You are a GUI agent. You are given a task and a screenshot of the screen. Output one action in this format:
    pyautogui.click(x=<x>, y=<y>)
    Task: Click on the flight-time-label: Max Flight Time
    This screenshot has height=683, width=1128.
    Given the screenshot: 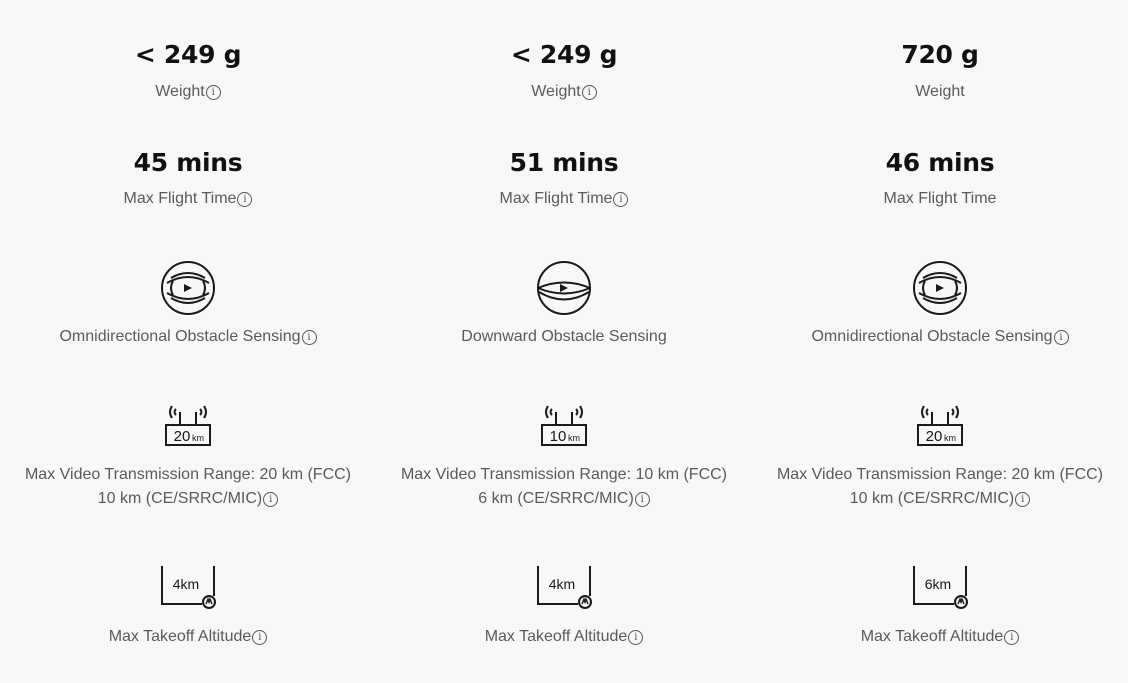 What is the action you would take?
    pyautogui.click(x=940, y=199)
    